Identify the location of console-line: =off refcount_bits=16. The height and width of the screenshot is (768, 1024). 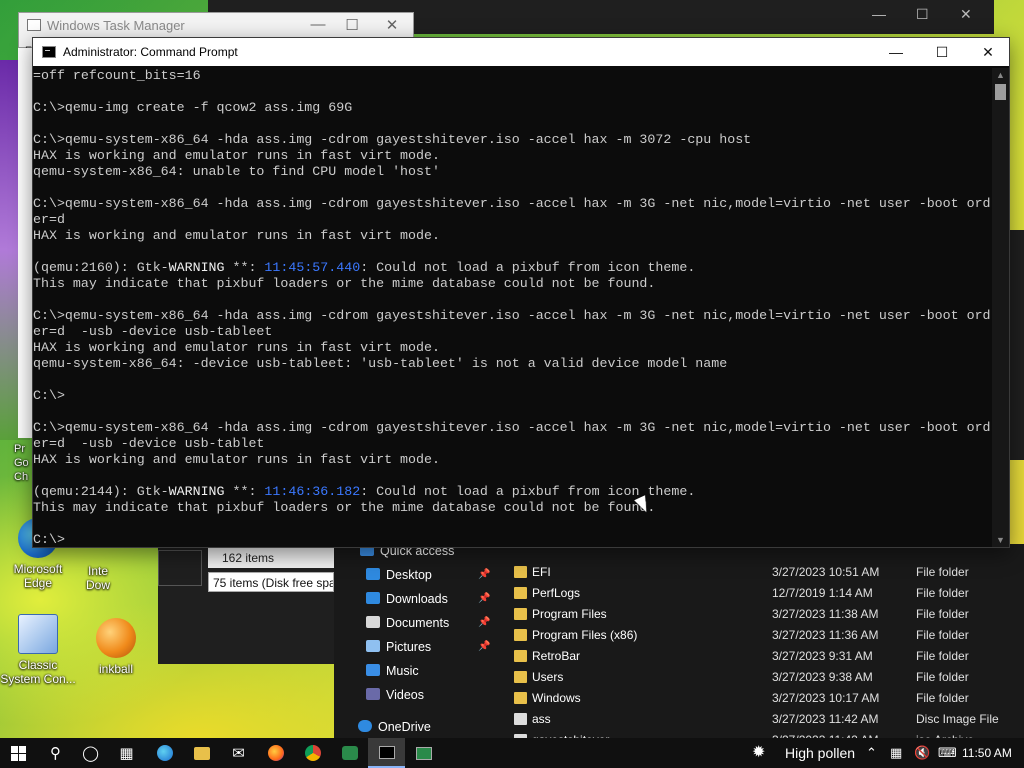
(117, 75).